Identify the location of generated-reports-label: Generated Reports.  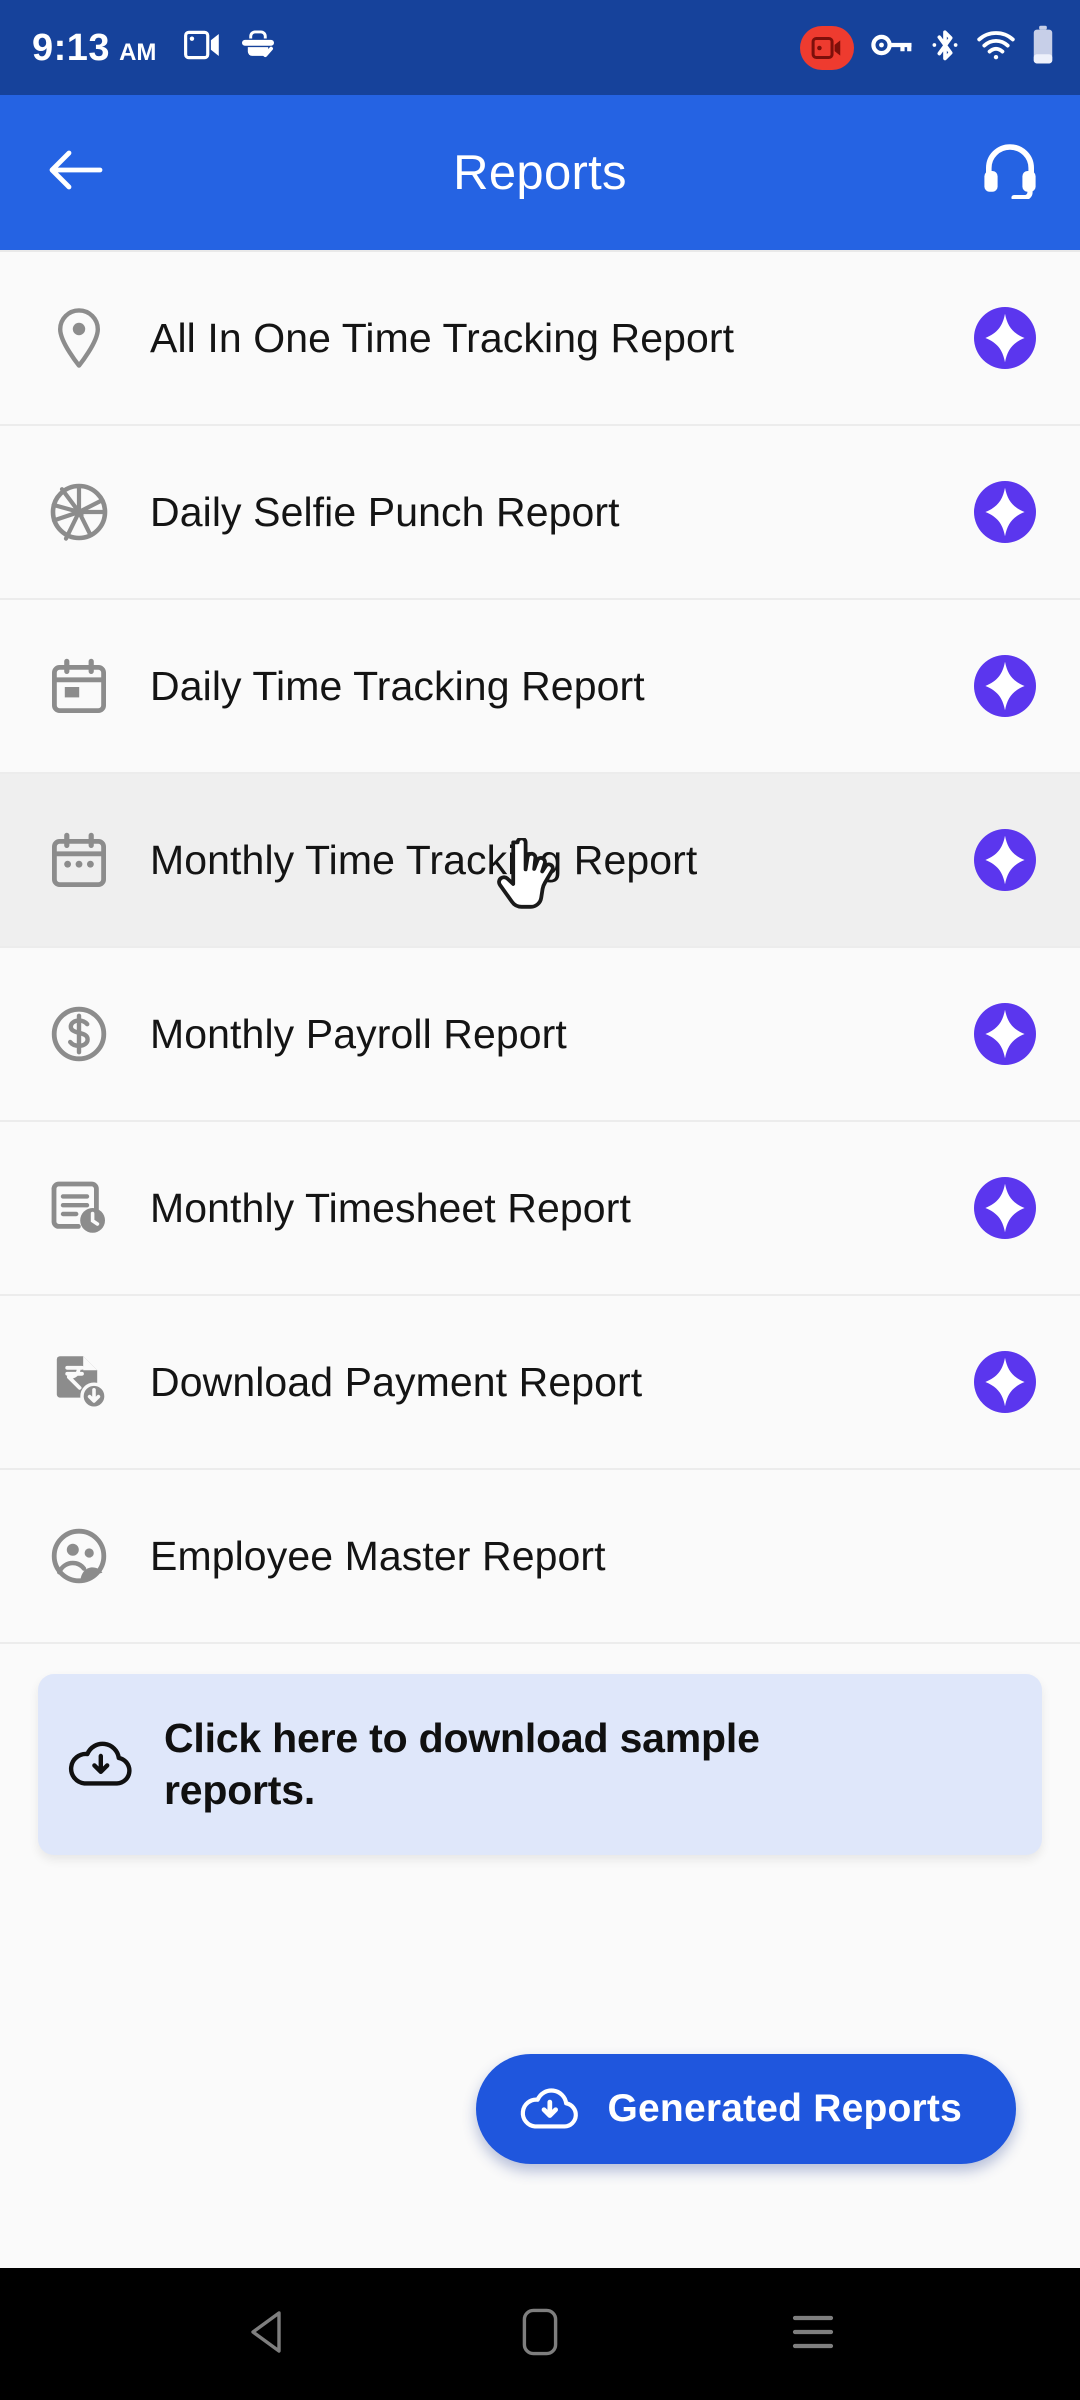
(784, 2108).